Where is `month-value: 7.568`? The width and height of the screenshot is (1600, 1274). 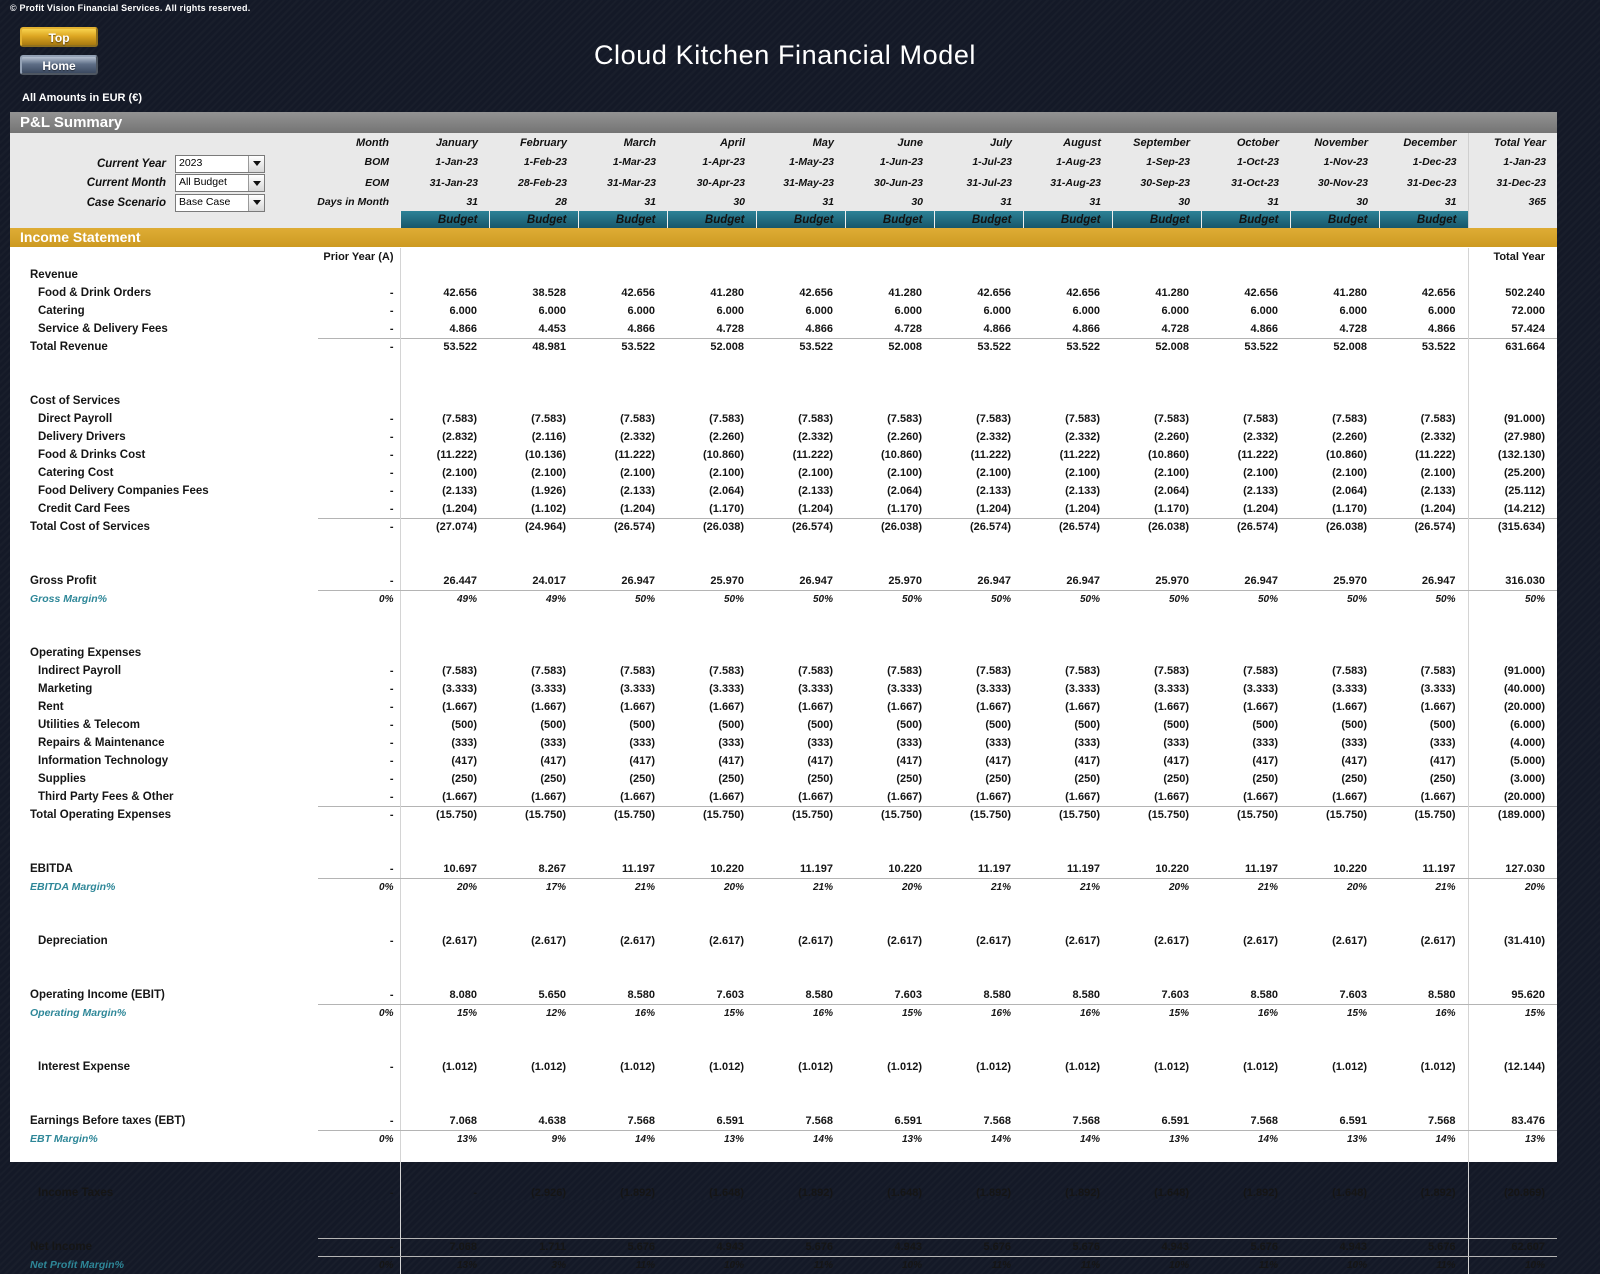 month-value: 7.568 is located at coordinates (1423, 1121).